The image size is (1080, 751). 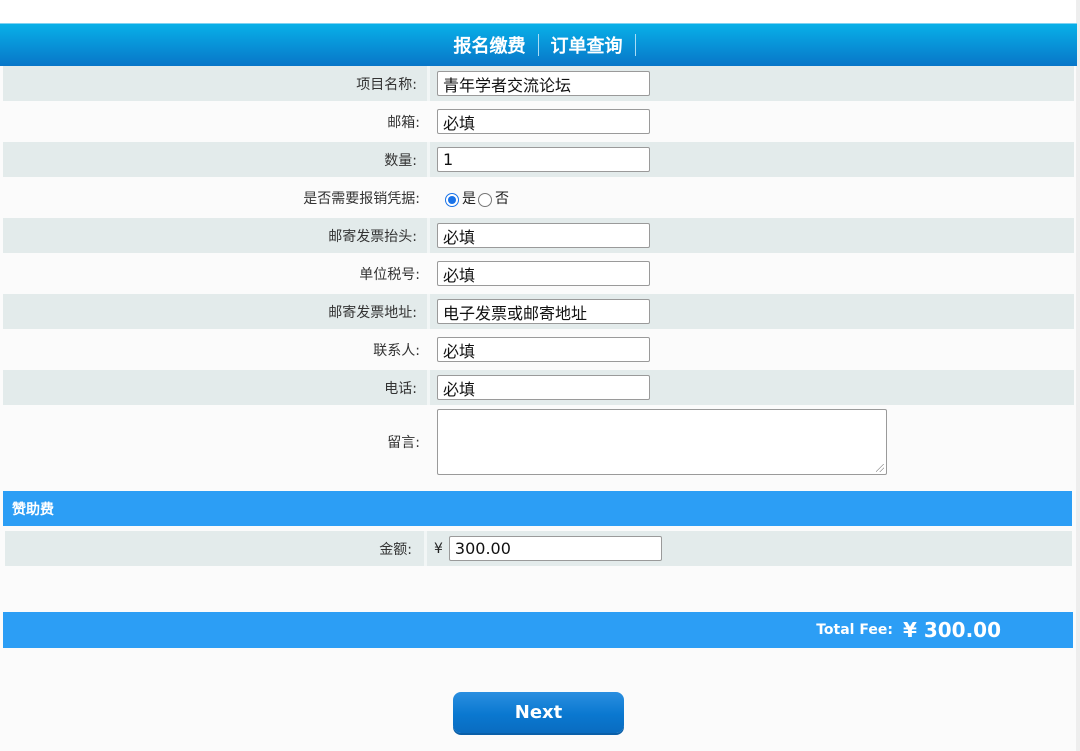 I want to click on currency-symbol: ¥, so click(x=438, y=548).